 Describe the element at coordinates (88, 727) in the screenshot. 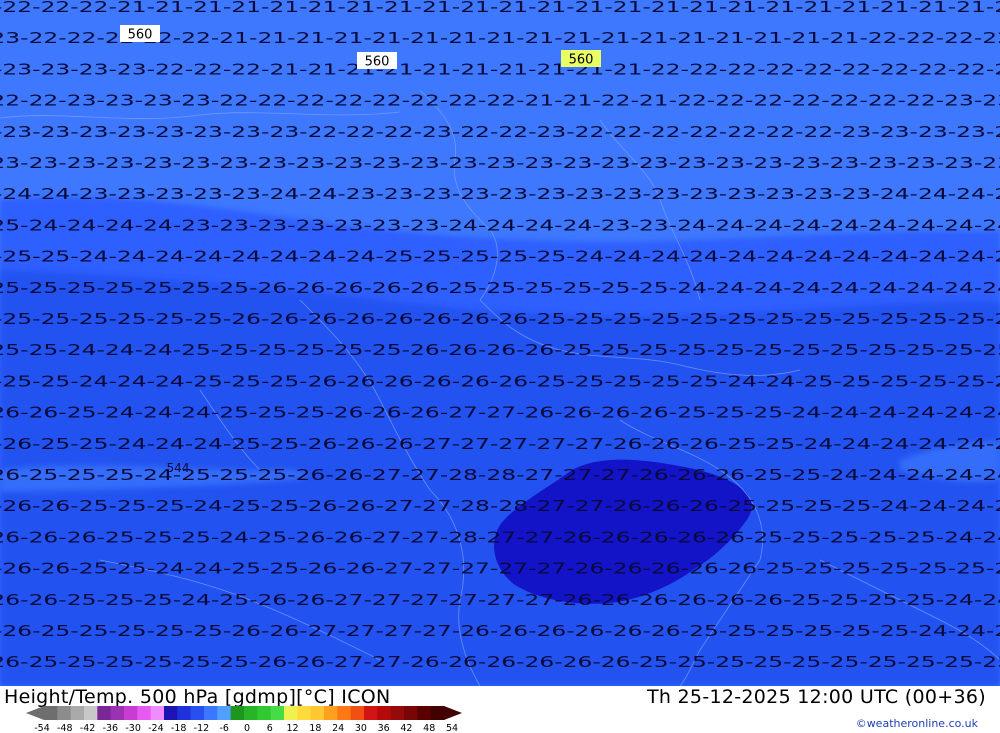

I see `legend-tick-label: -42` at that location.